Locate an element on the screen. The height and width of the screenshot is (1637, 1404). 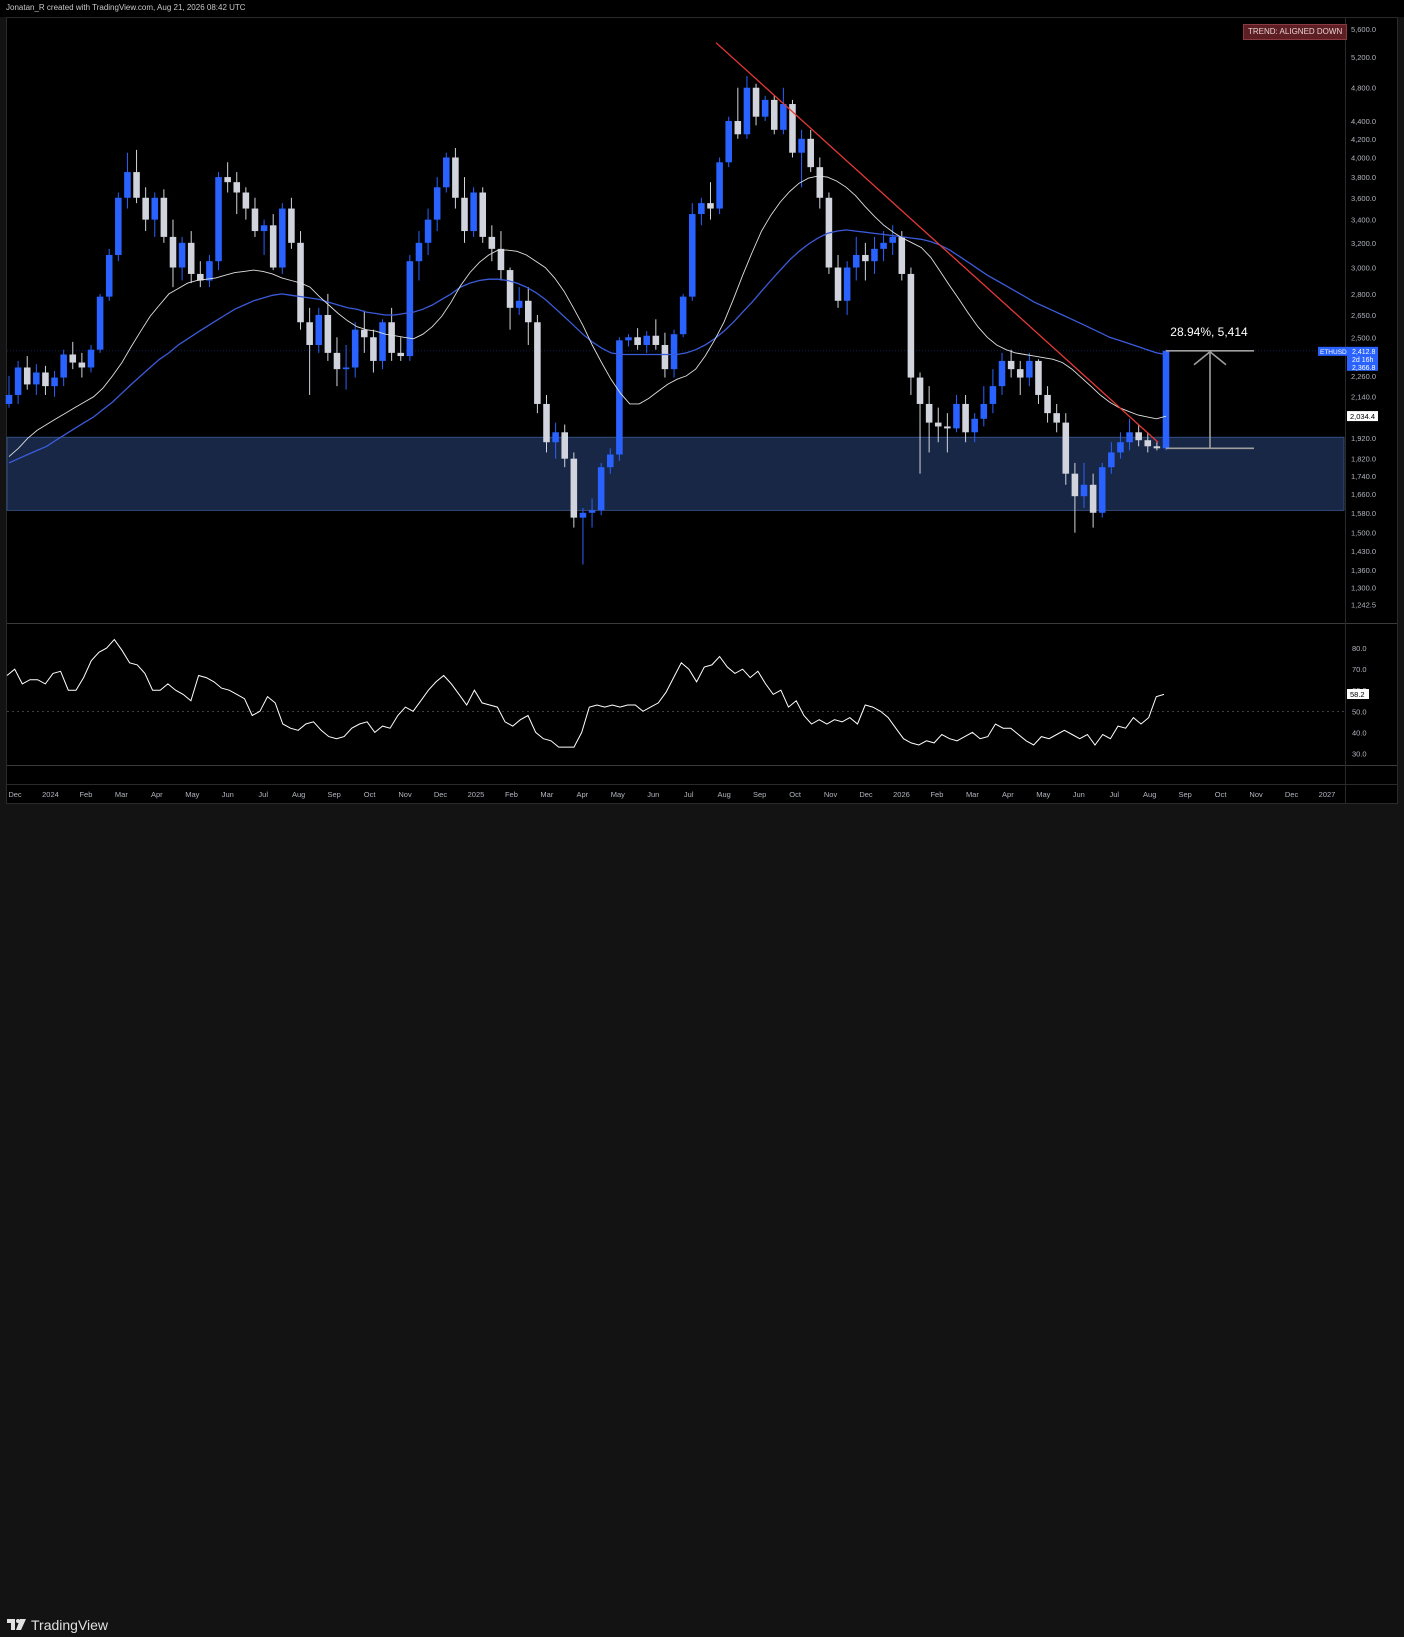
price-tick-label: 1,430.0 is located at coordinates (1363, 551).